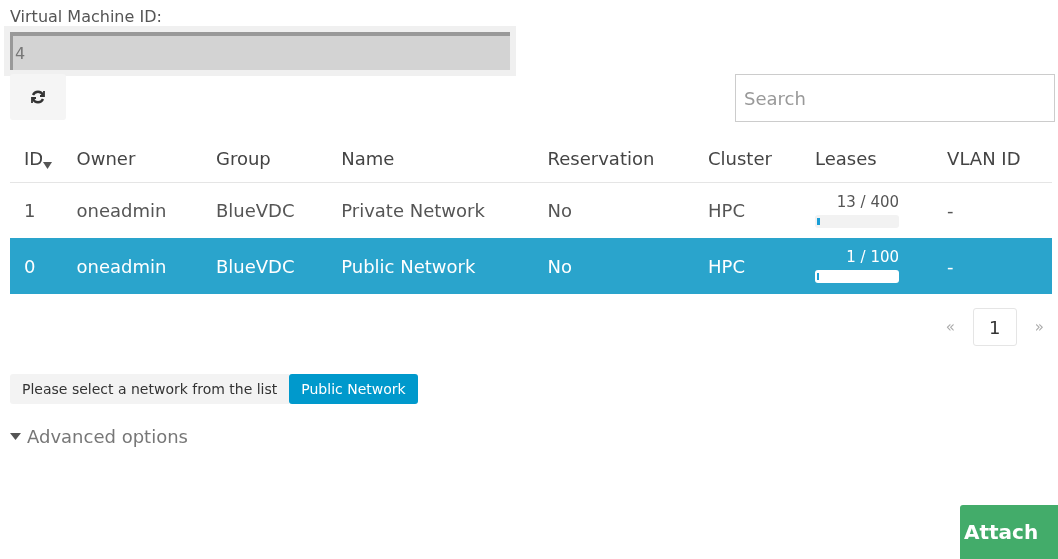 The height and width of the screenshot is (559, 1058). Describe the element at coordinates (895, 98) in the screenshot. I see `search-field: Search` at that location.